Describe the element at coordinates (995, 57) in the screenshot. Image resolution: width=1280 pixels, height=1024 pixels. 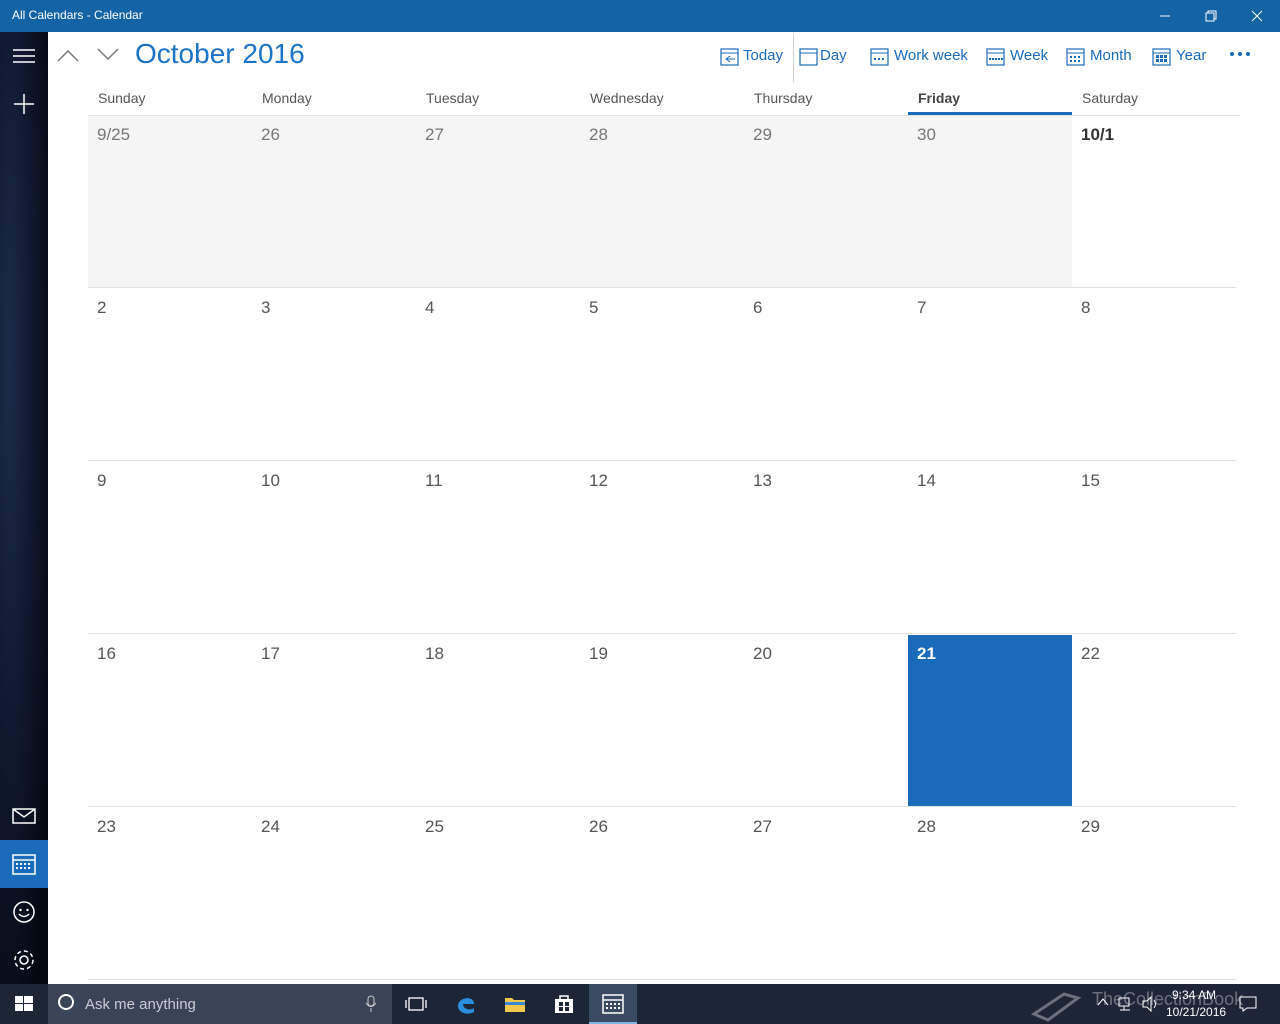
I see `week-view-icon` at that location.